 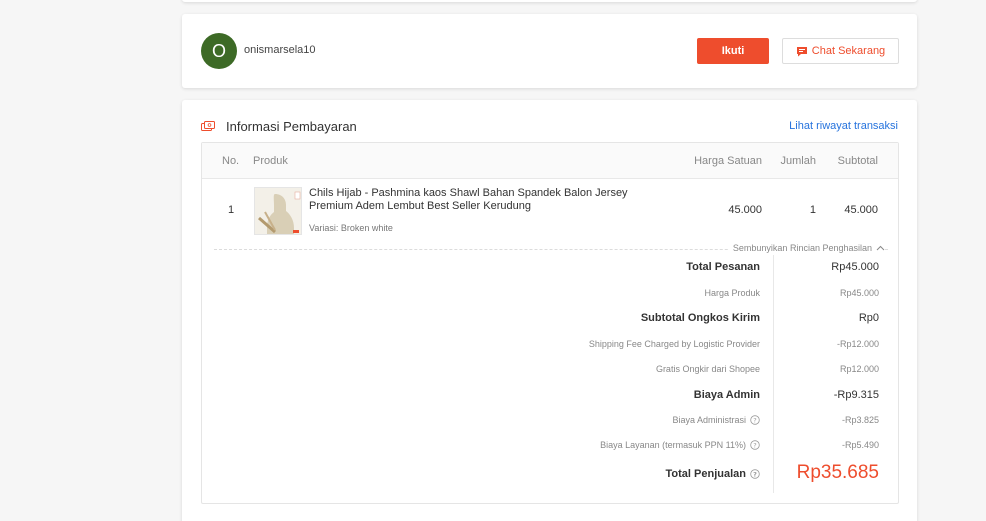 What do you see at coordinates (860, 420) in the screenshot?
I see `administration-fee-value: -Rp3.825` at bounding box center [860, 420].